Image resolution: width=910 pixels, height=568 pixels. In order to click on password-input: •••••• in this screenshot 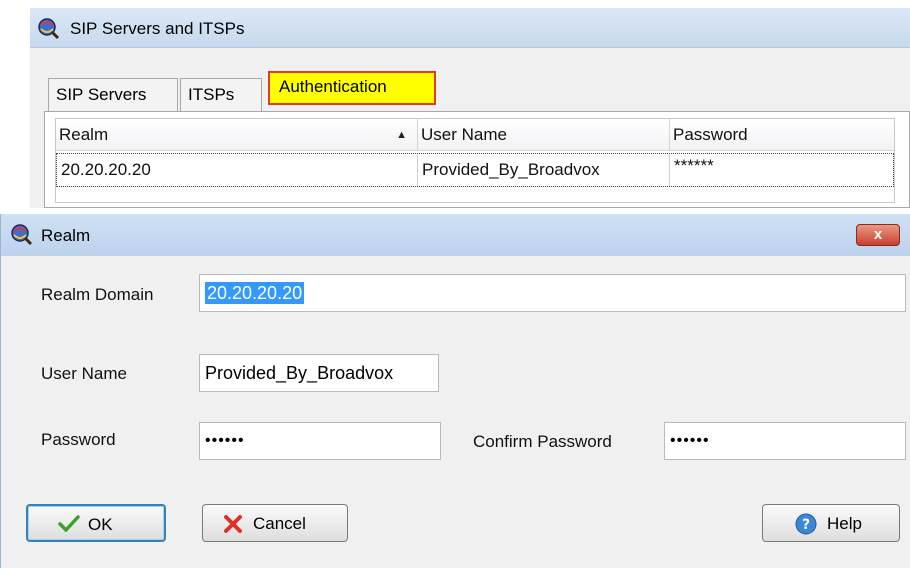, I will do `click(320, 441)`.